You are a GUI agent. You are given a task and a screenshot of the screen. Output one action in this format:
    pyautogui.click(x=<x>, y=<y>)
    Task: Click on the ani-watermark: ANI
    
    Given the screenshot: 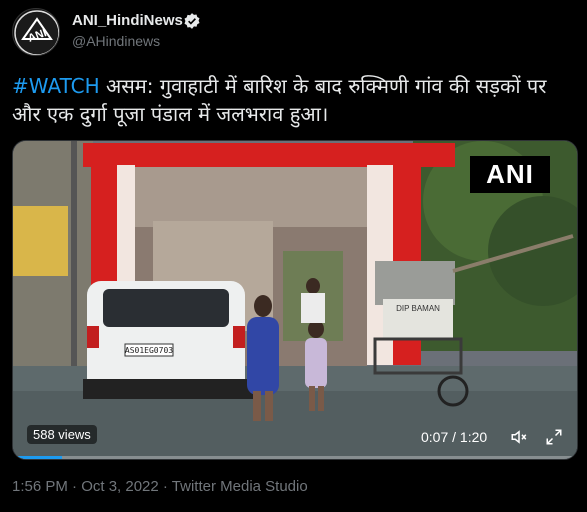 What is the action you would take?
    pyautogui.click(x=510, y=174)
    